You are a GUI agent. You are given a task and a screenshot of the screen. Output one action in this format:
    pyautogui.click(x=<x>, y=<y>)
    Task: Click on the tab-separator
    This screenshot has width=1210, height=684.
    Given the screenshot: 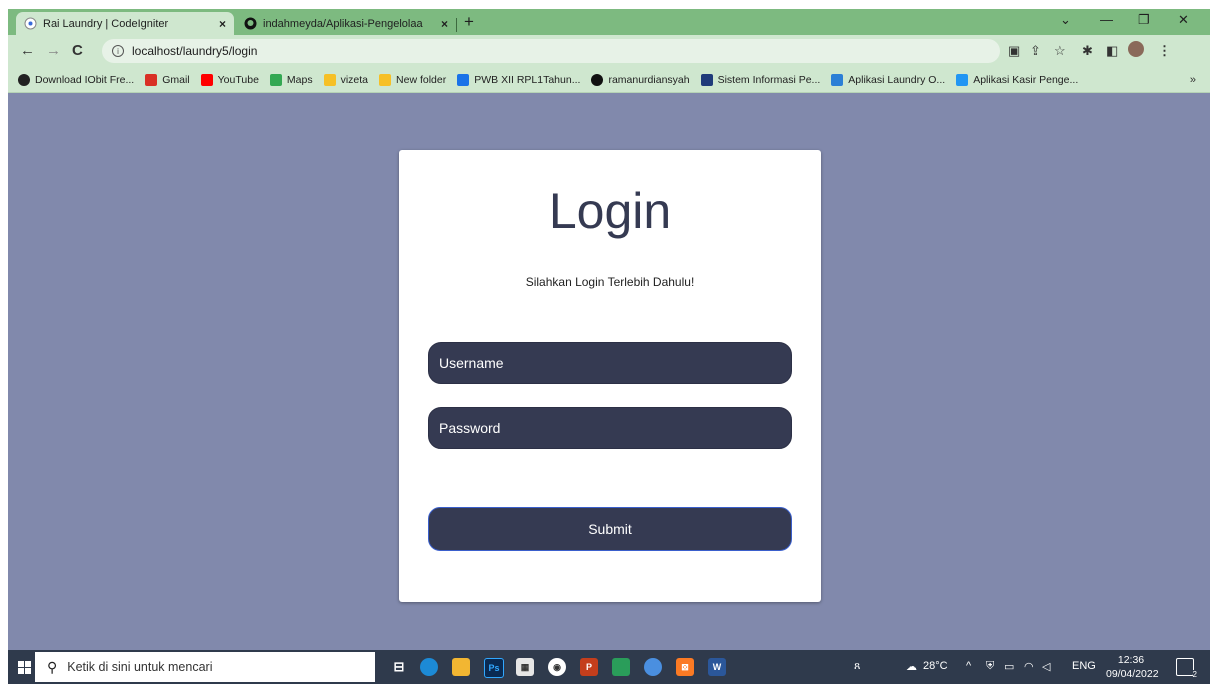 What is the action you would take?
    pyautogui.click(x=456, y=25)
    